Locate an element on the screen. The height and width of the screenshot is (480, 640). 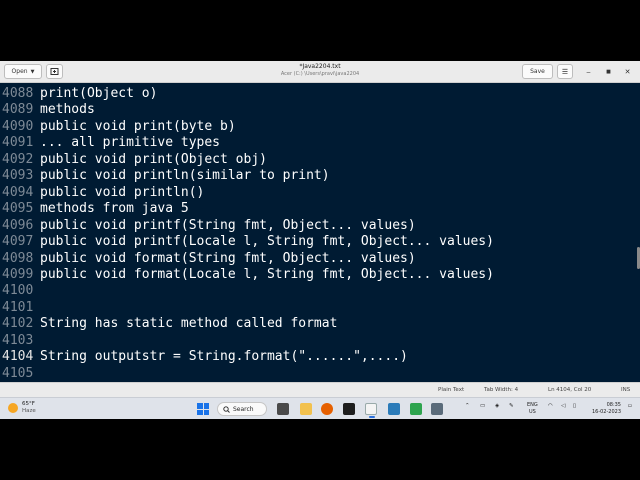
code-line: public void println() is located at coordinates (122, 192).